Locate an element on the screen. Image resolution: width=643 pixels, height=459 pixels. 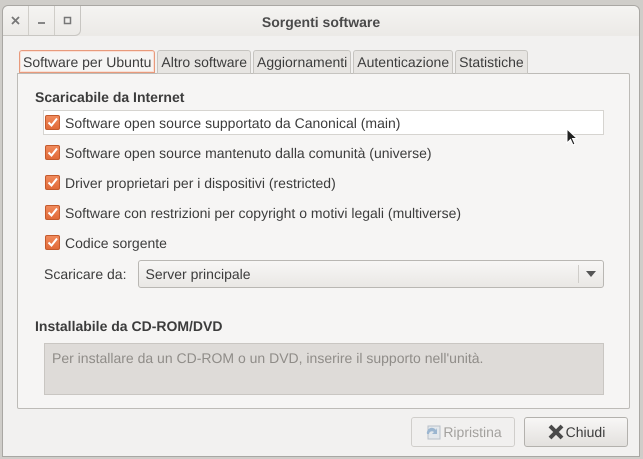
checkbox-row: Software open source supportato da Canonical (main) is located at coordinates (323, 122).